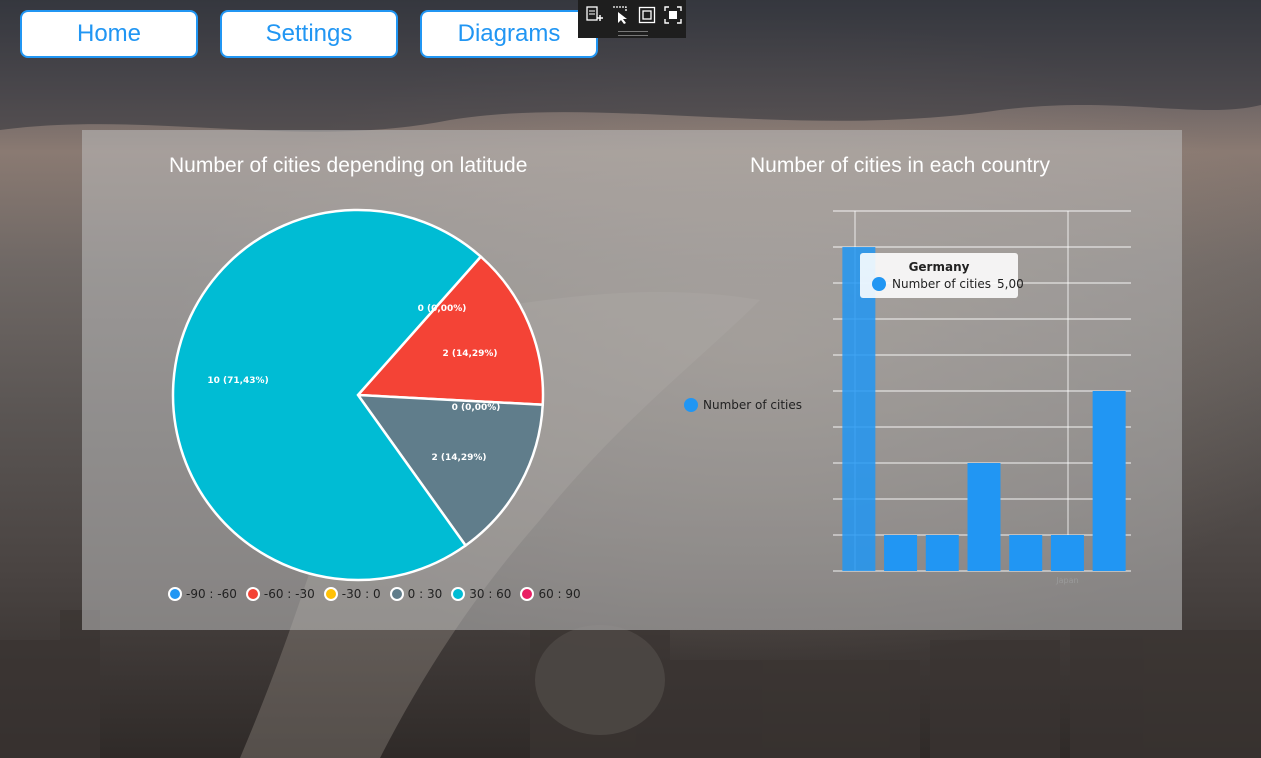 The image size is (1261, 758). Describe the element at coordinates (490, 594) in the screenshot. I see `pie-legend-label: 30 : 60` at that location.